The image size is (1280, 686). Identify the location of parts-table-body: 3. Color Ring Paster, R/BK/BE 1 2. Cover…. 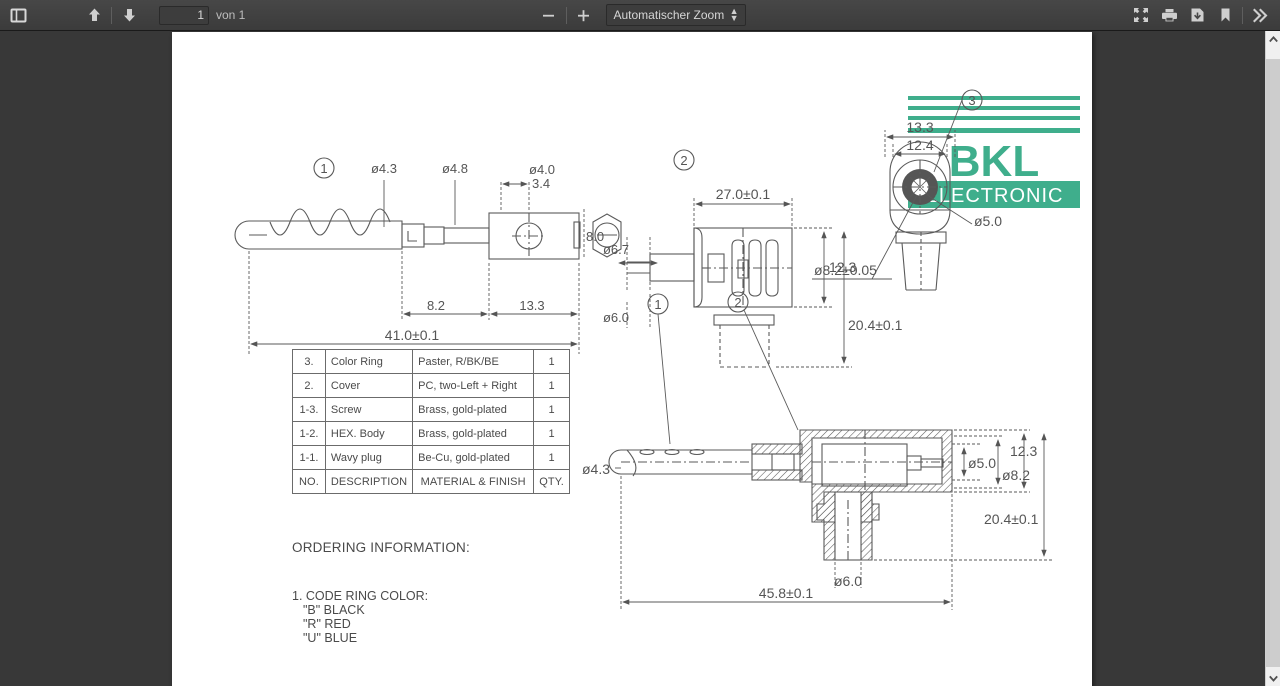
(431, 421).